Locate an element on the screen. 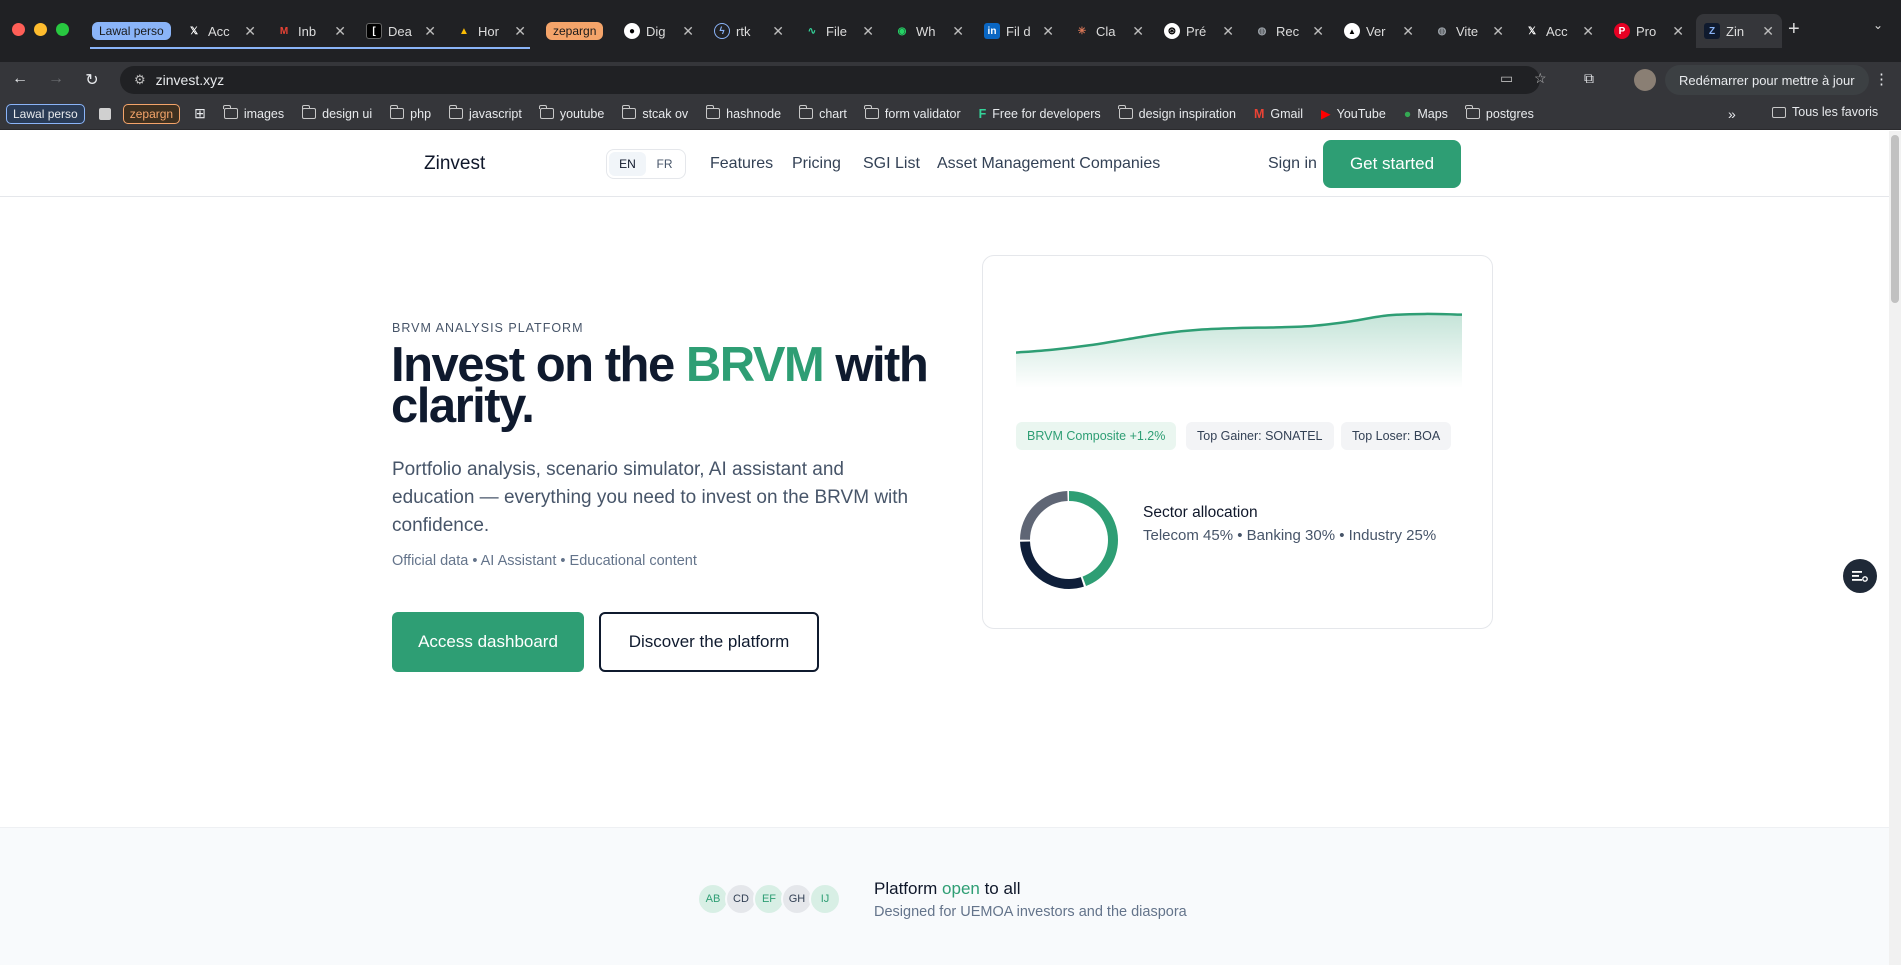  tab: in Fil d ✕ is located at coordinates (1019, 31).